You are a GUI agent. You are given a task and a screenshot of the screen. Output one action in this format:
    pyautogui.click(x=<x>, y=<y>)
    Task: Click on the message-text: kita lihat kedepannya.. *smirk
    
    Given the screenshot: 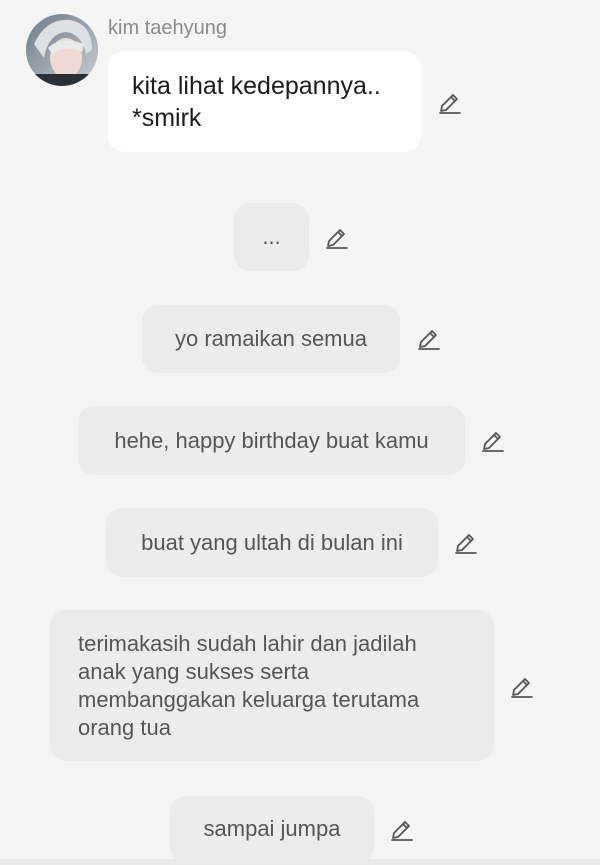 What is the action you would take?
    pyautogui.click(x=256, y=101)
    